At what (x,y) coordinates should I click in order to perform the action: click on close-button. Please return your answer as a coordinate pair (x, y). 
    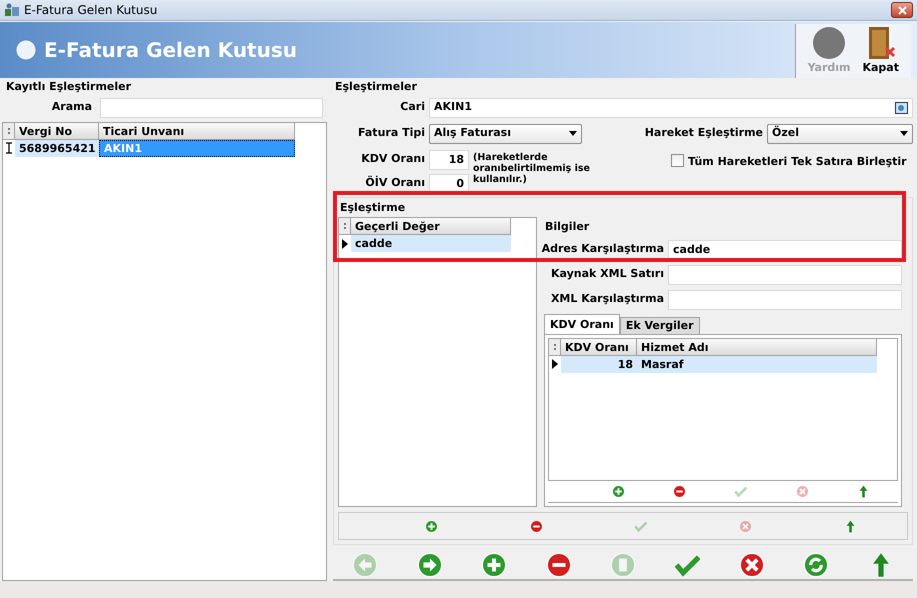
    Looking at the image, I should click on (902, 10).